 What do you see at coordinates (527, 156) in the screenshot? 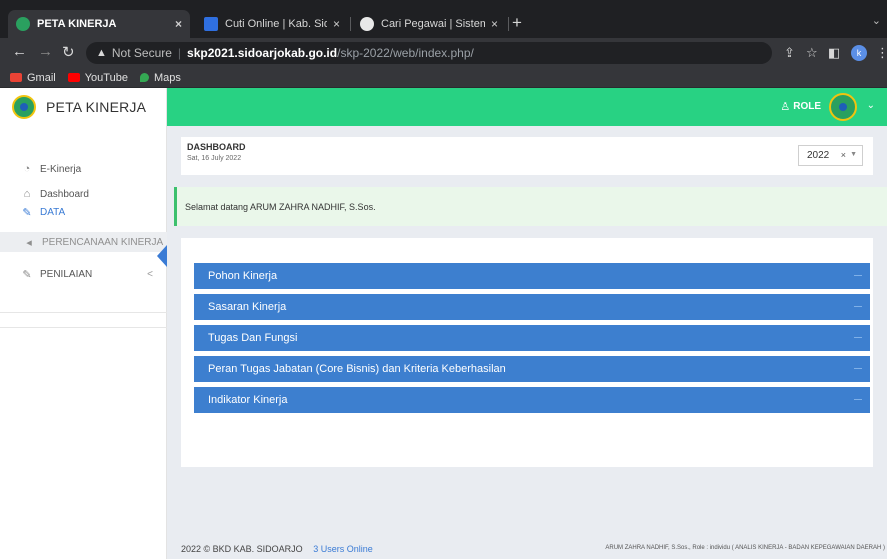
I see `dashboard-header: DASHBOARD Sat, 16 July 2022 2022 × ▼` at bounding box center [527, 156].